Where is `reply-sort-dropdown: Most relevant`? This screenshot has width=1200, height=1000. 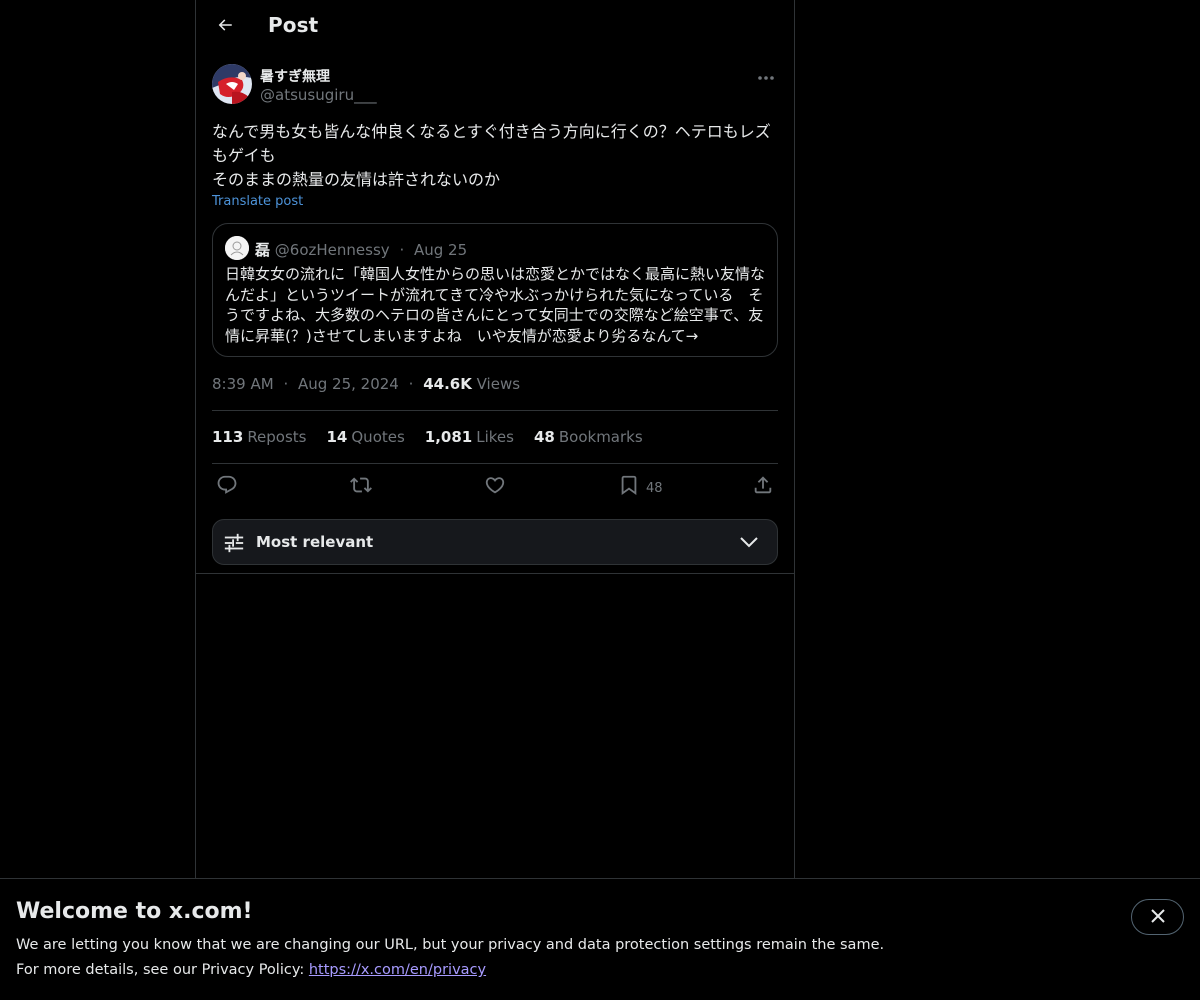
reply-sort-dropdown: Most relevant is located at coordinates (495, 542).